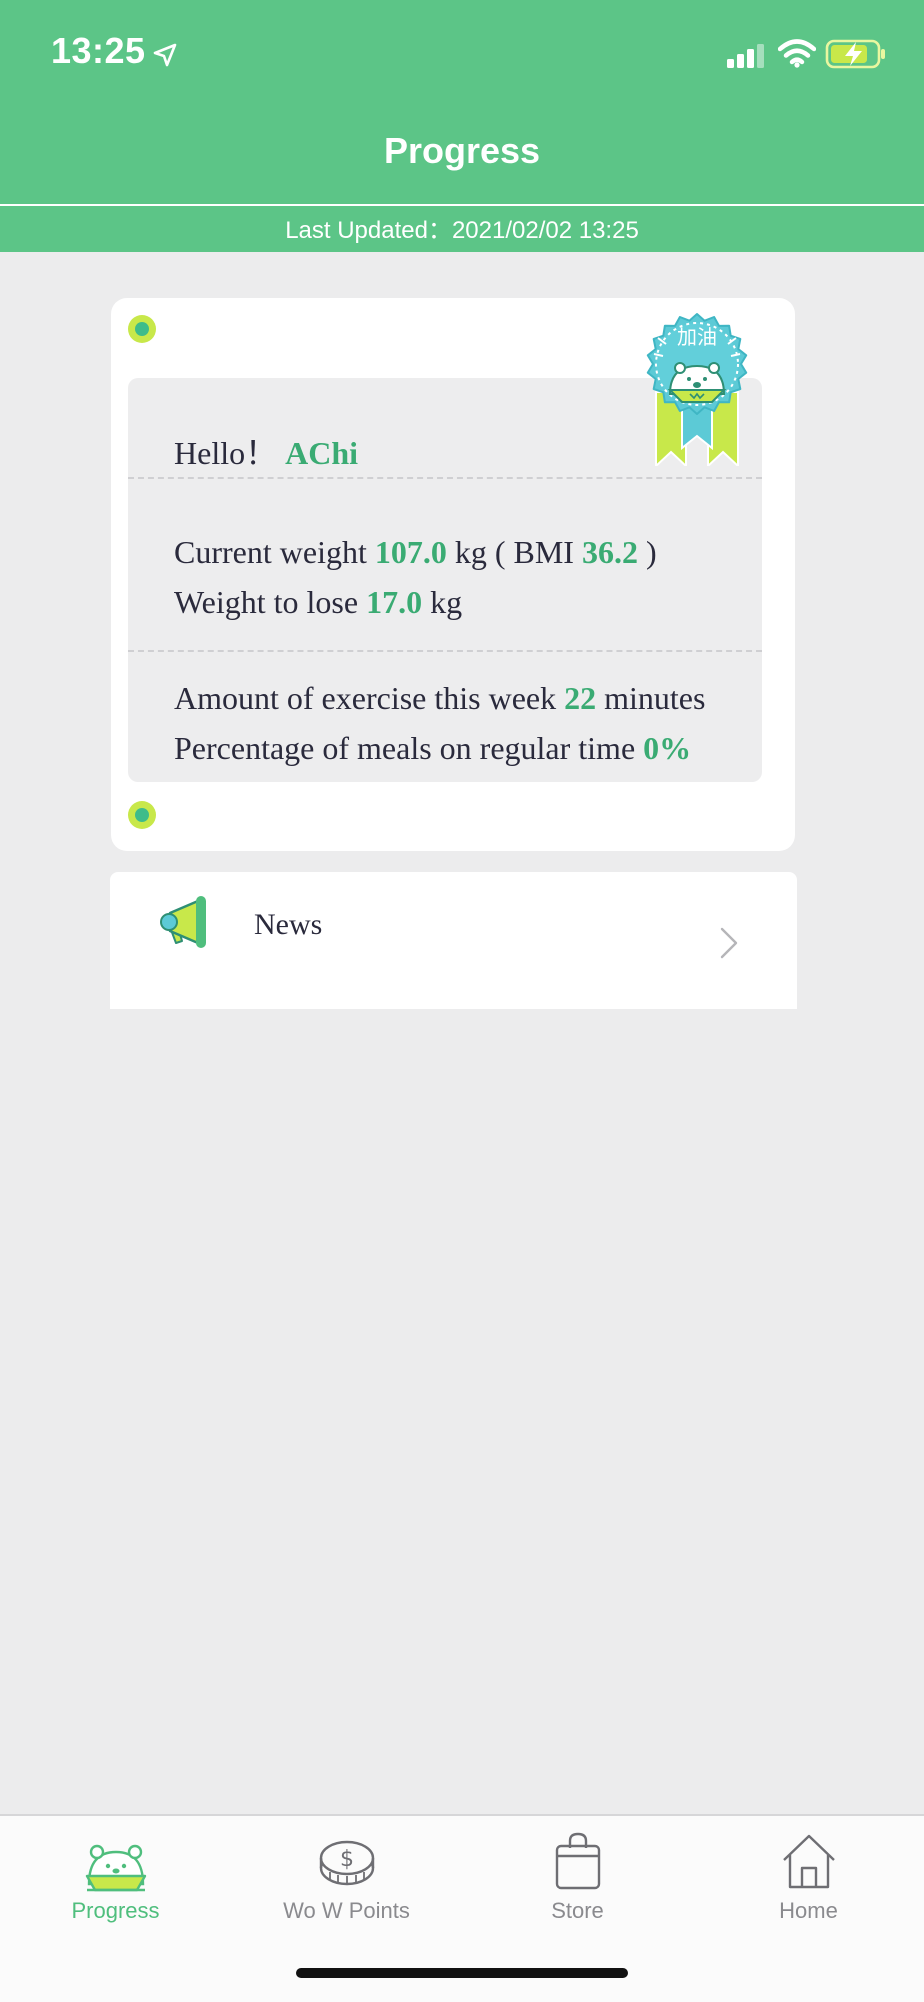  What do you see at coordinates (446, 602) in the screenshot?
I see `weight-to-lose-unit: kg` at bounding box center [446, 602].